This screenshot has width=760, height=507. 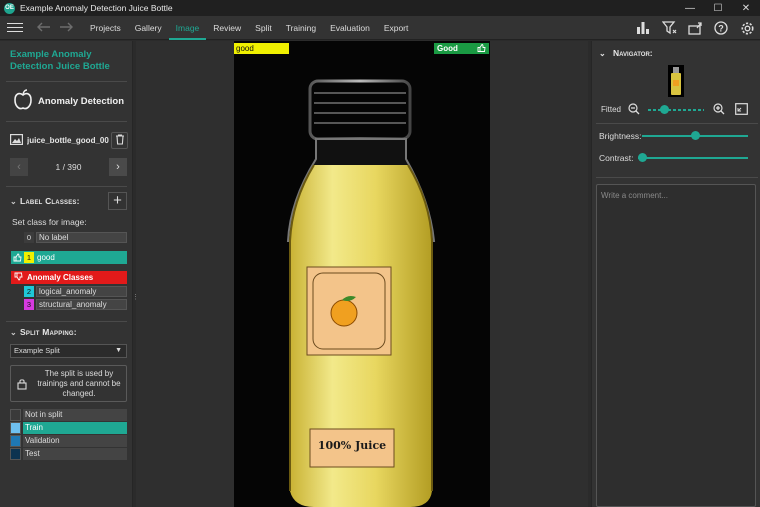 I want to click on navigator-header: ⌄ Navigator:, so click(x=626, y=53).